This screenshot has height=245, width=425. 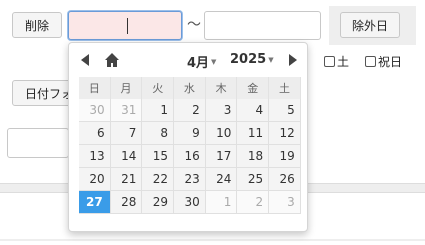 I want to click on day-cell: 6, so click(x=95, y=133).